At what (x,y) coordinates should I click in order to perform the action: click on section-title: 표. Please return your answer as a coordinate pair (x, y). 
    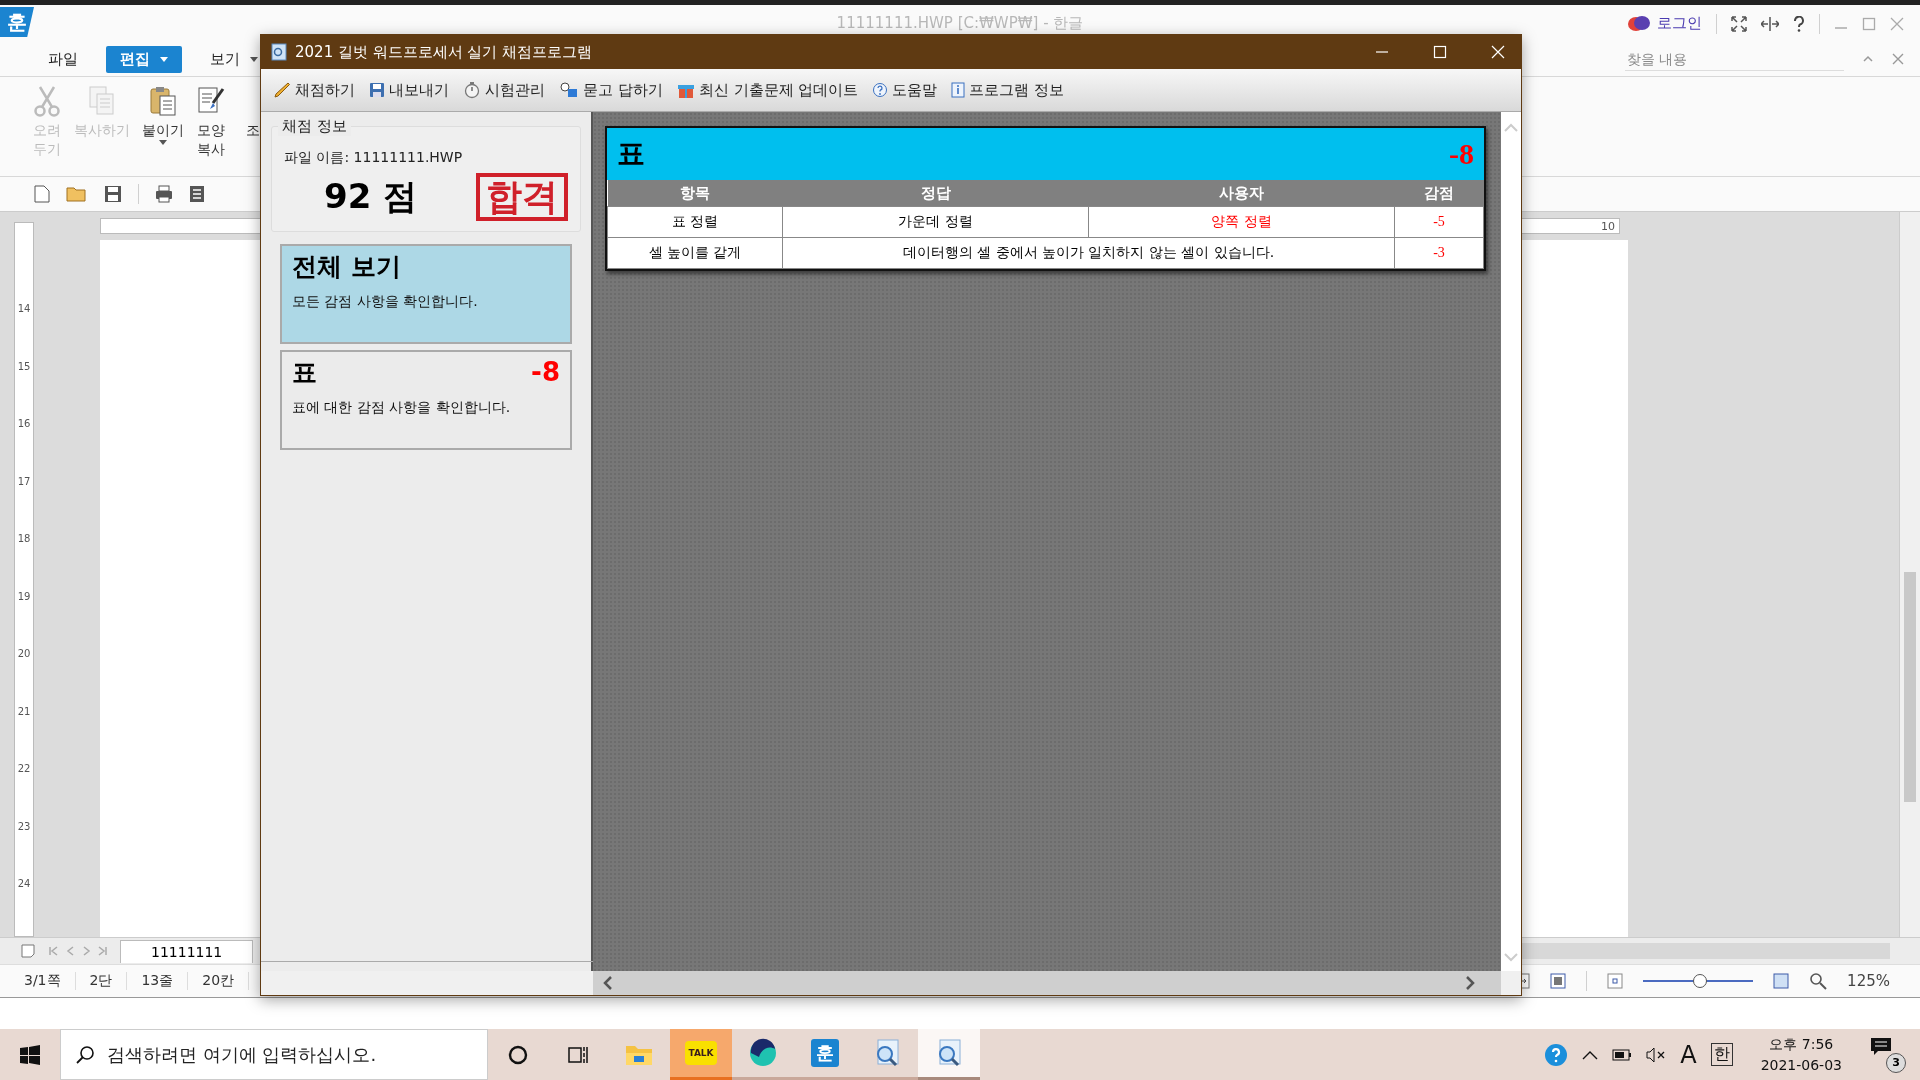
    Looking at the image, I should click on (631, 154).